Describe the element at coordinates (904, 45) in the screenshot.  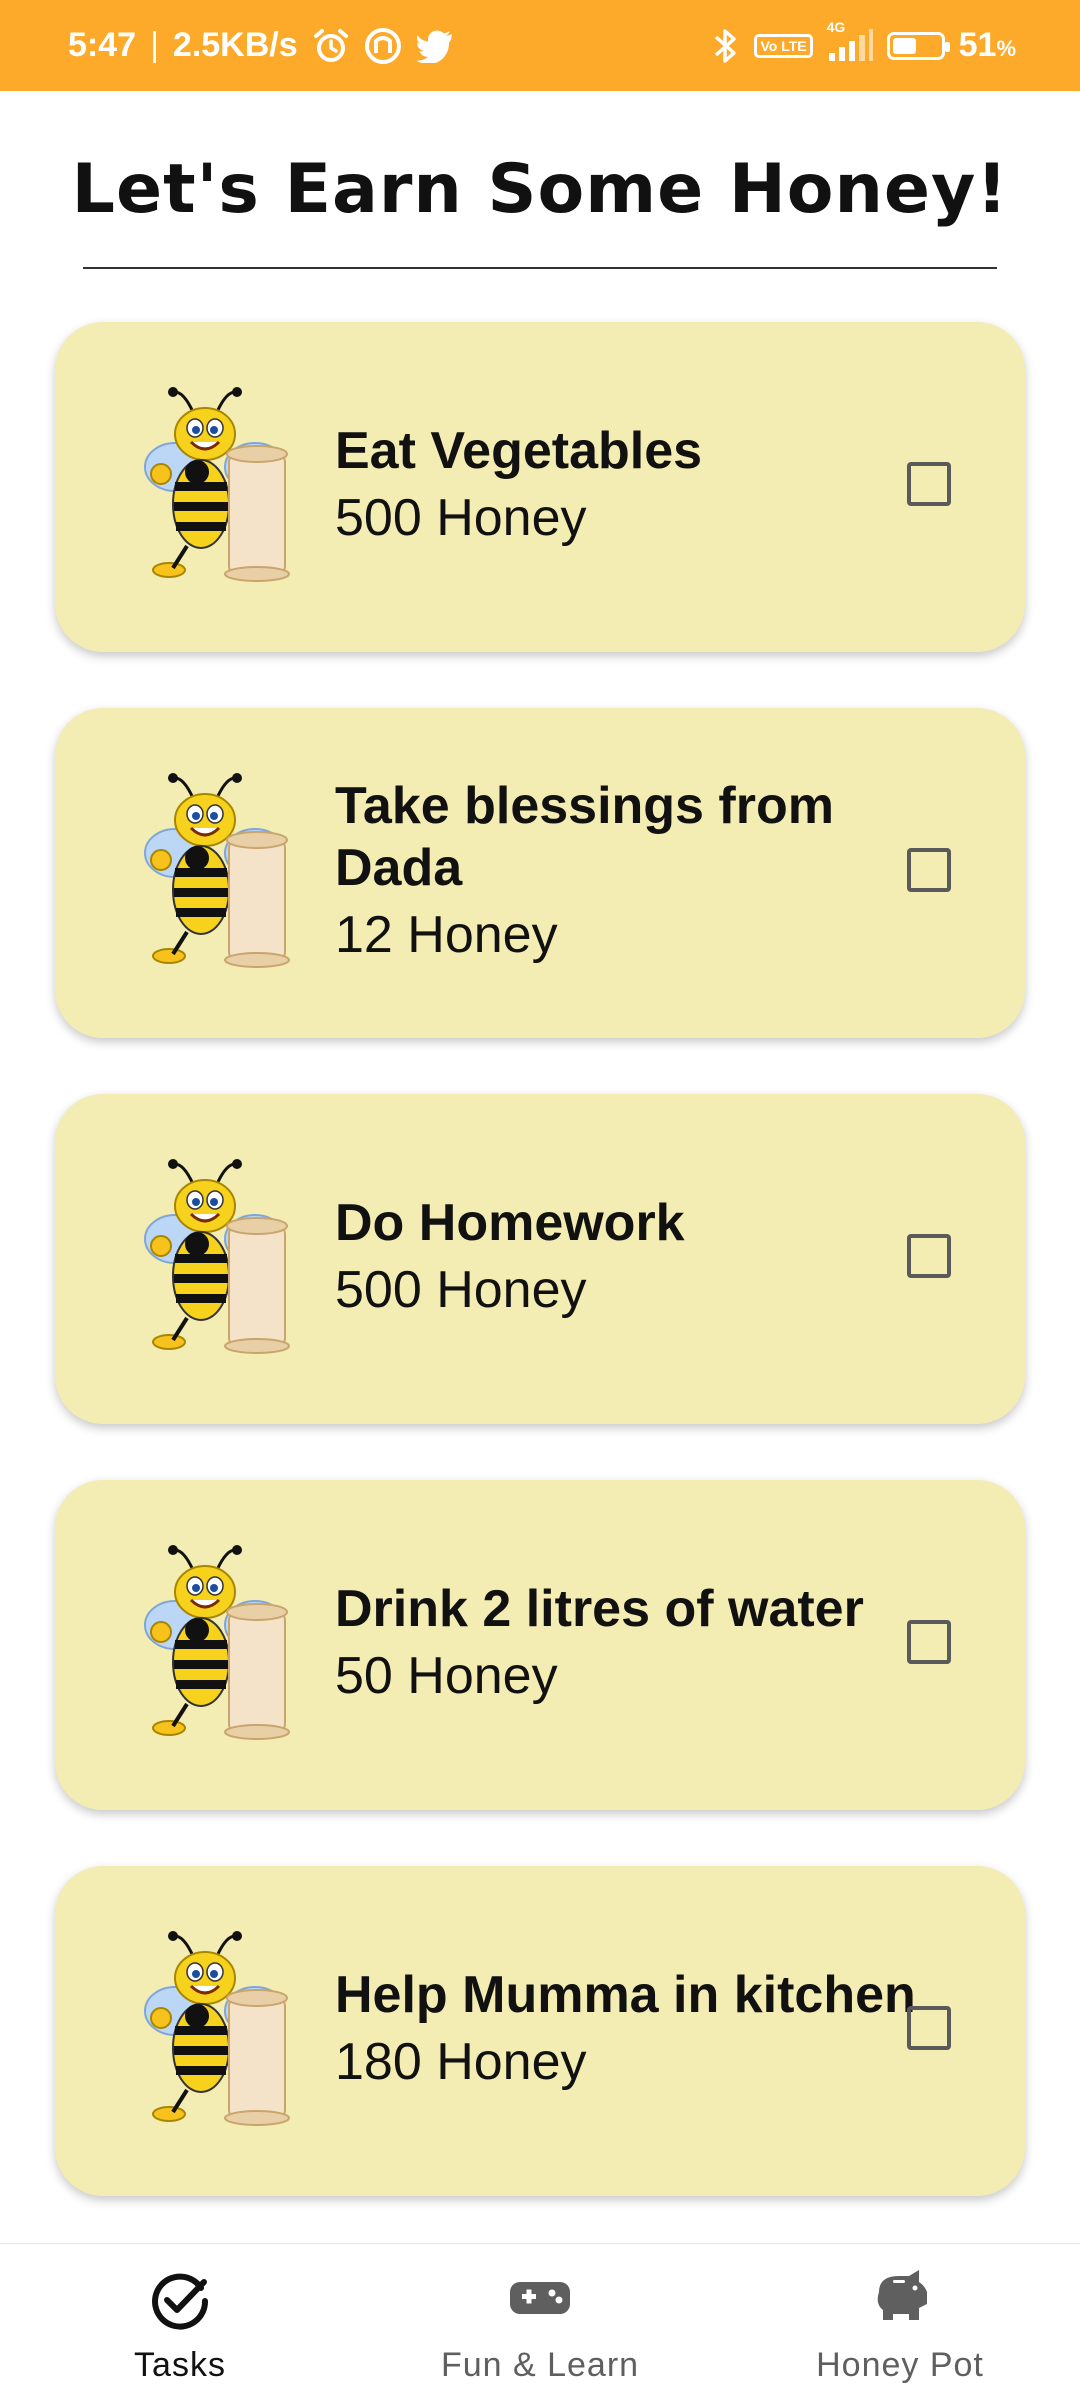
I see `battery-level` at that location.